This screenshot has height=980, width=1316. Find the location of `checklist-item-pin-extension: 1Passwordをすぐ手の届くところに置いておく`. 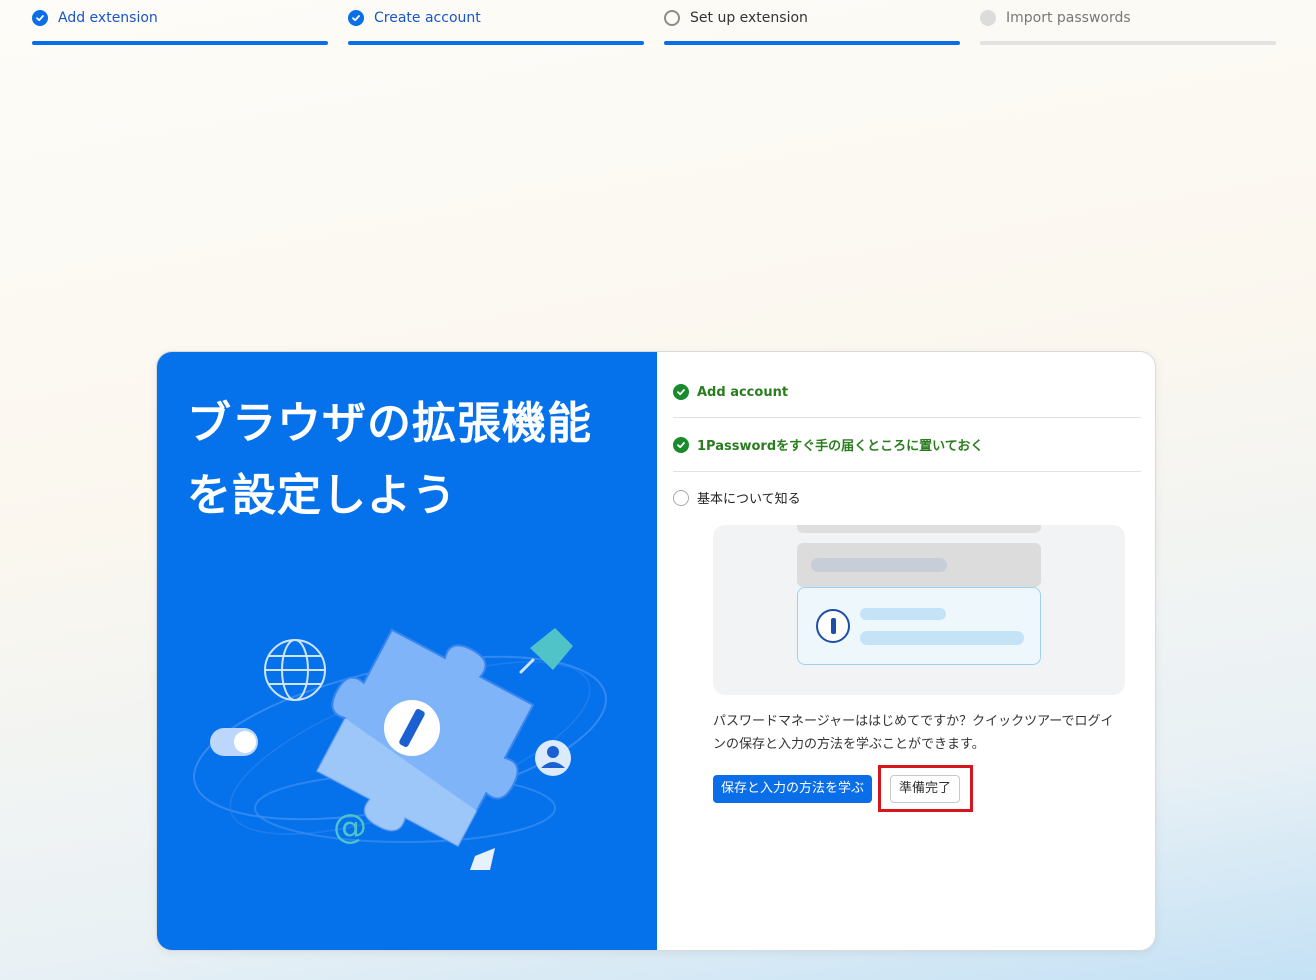

checklist-item-pin-extension: 1Passwordをすぐ手の届くところに置いておく is located at coordinates (907, 444).